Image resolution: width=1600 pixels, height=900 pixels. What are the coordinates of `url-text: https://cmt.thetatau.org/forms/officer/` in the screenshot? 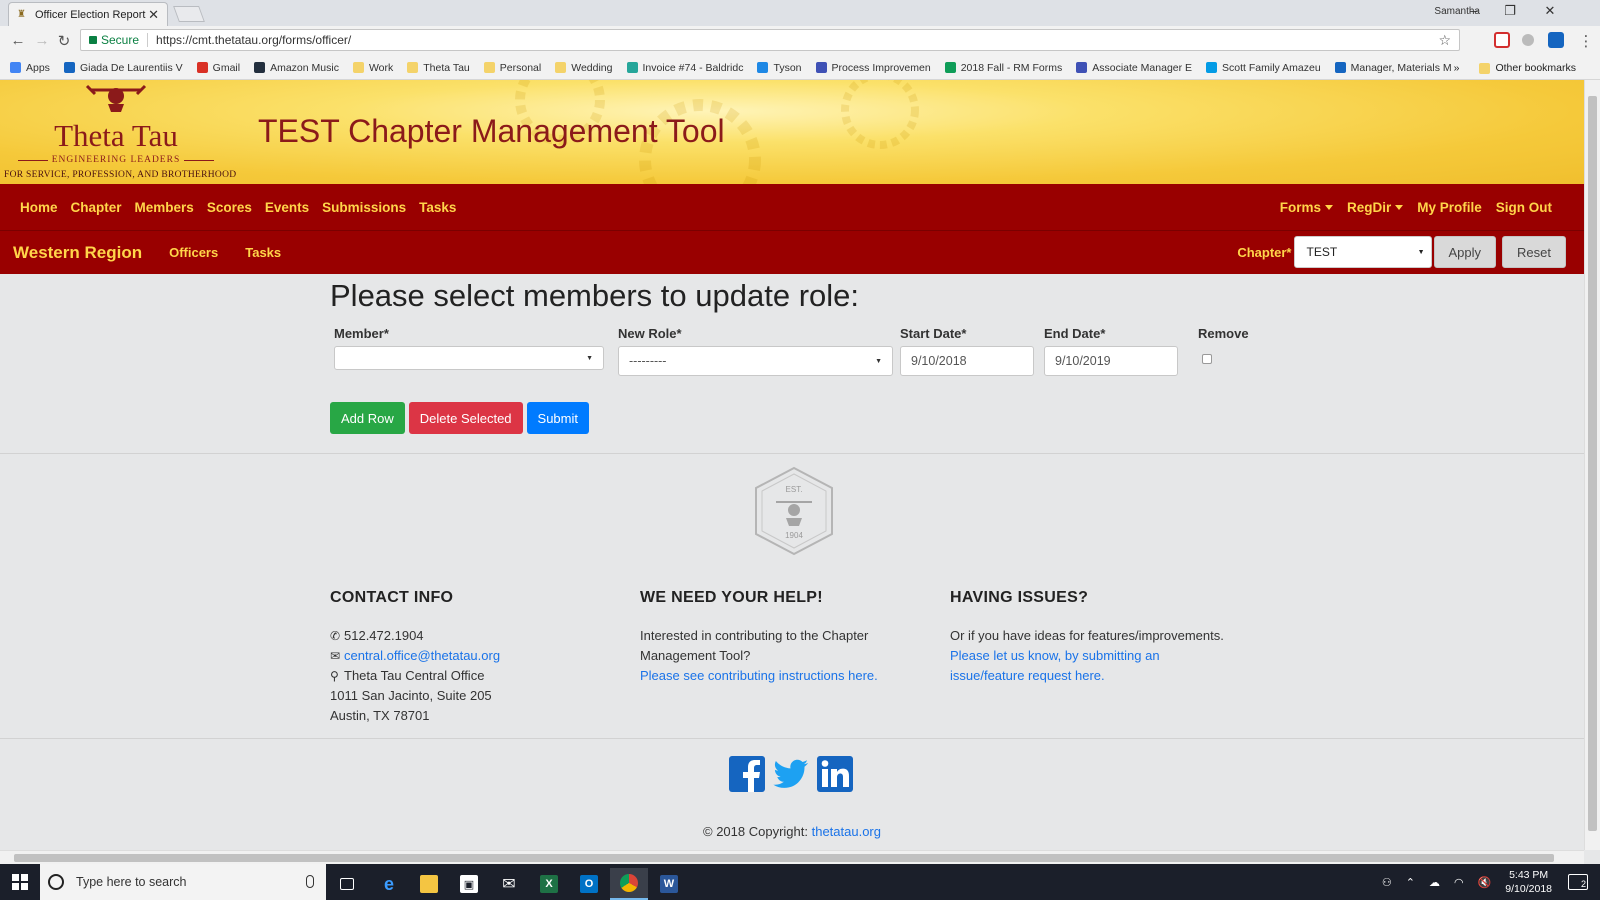 It's located at (797, 40).